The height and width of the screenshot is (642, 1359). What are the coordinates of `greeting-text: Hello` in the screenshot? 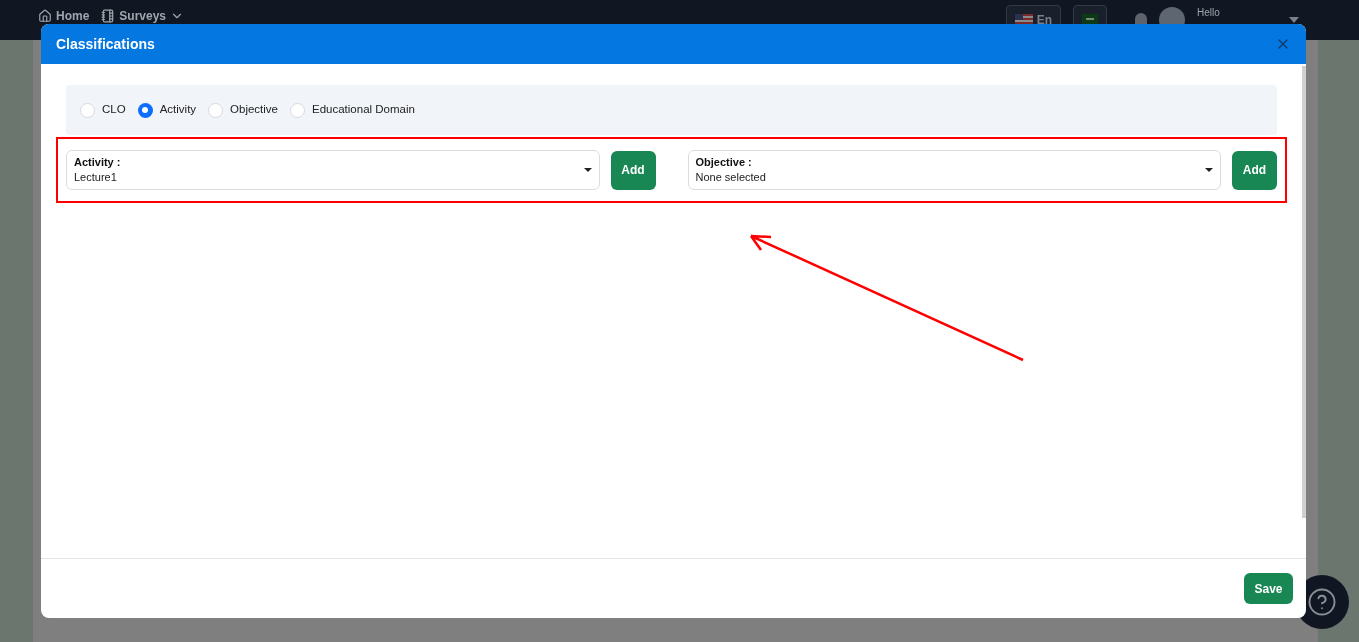 It's located at (1209, 13).